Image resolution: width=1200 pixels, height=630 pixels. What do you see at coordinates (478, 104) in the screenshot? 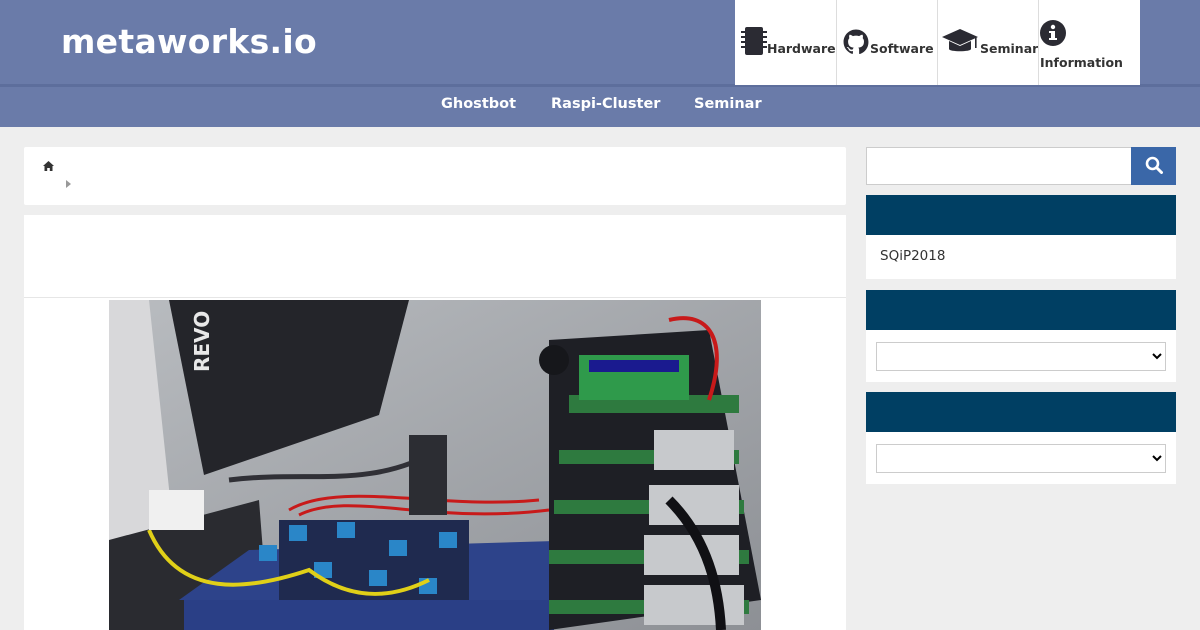
I see `subnav-ghostbot: Ghostbot` at bounding box center [478, 104].